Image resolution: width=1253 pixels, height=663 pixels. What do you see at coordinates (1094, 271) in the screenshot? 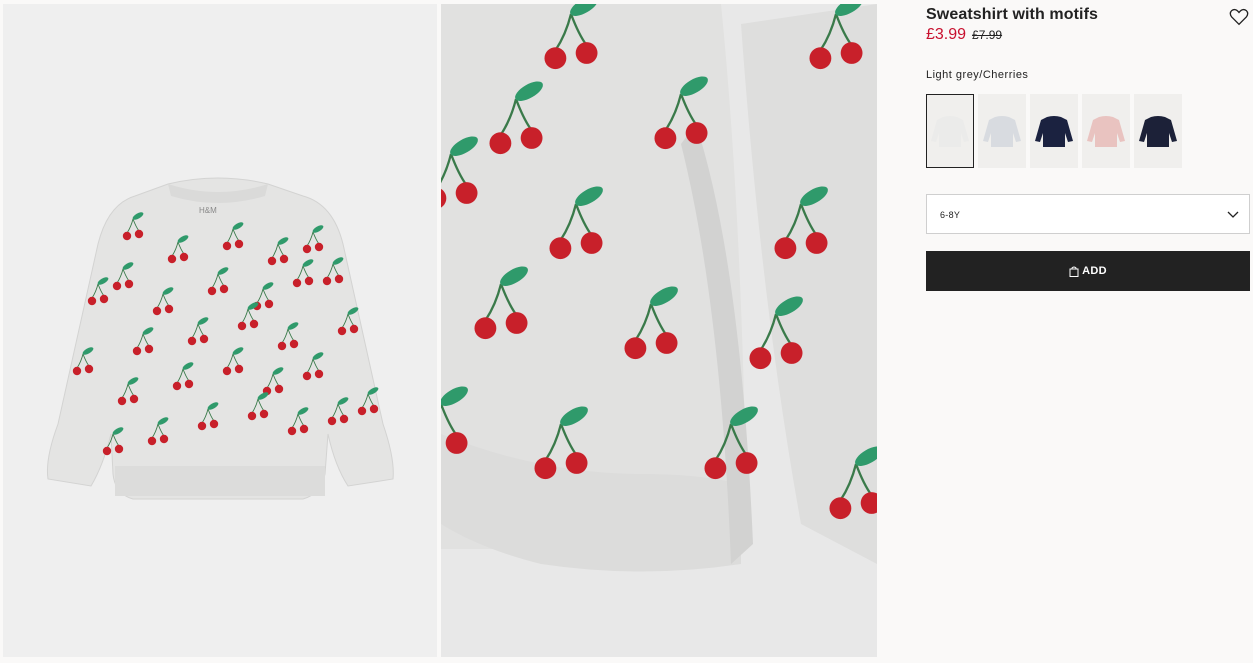
I see `add-label: ADD` at bounding box center [1094, 271].